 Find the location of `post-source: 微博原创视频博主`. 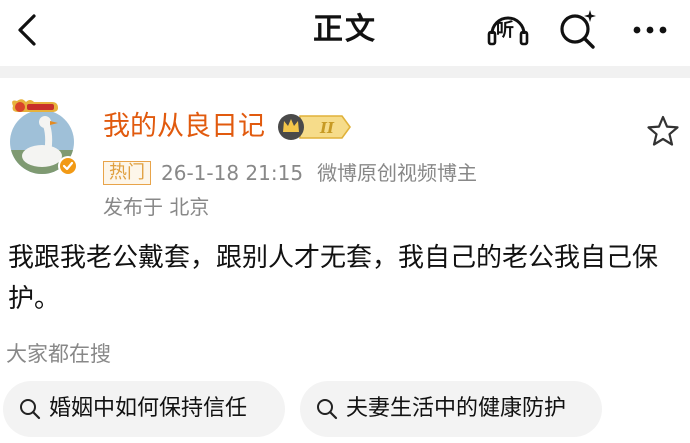

post-source: 微博原创视频博主 is located at coordinates (397, 173).